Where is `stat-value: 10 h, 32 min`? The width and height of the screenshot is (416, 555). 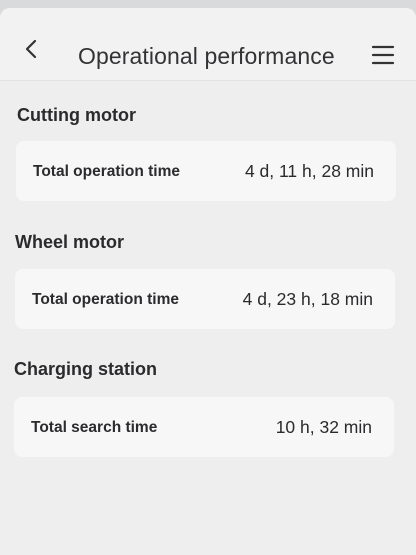 stat-value: 10 h, 32 min is located at coordinates (323, 427).